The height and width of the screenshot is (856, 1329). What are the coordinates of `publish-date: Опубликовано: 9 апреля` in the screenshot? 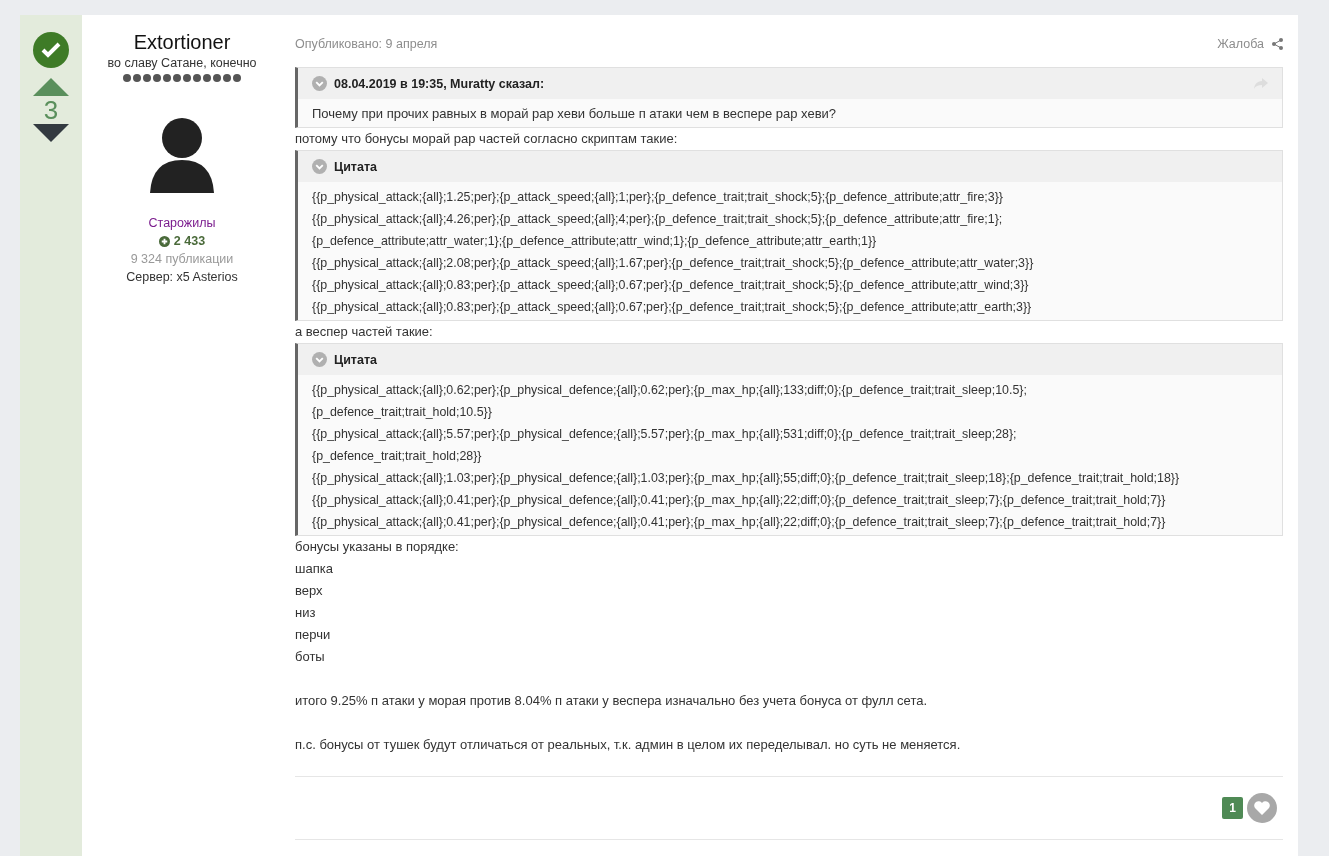 It's located at (366, 44).